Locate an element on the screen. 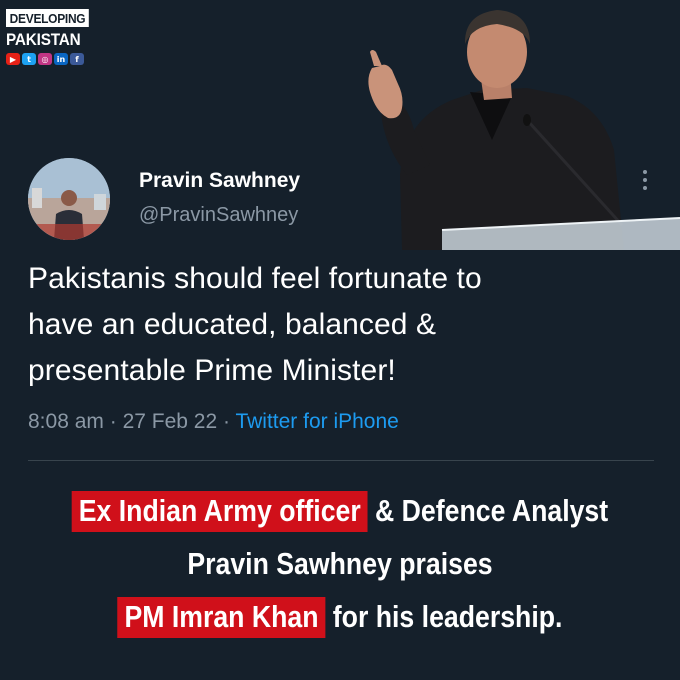 This screenshot has height=680, width=680. youtube-icon: ▶ is located at coordinates (13, 59).